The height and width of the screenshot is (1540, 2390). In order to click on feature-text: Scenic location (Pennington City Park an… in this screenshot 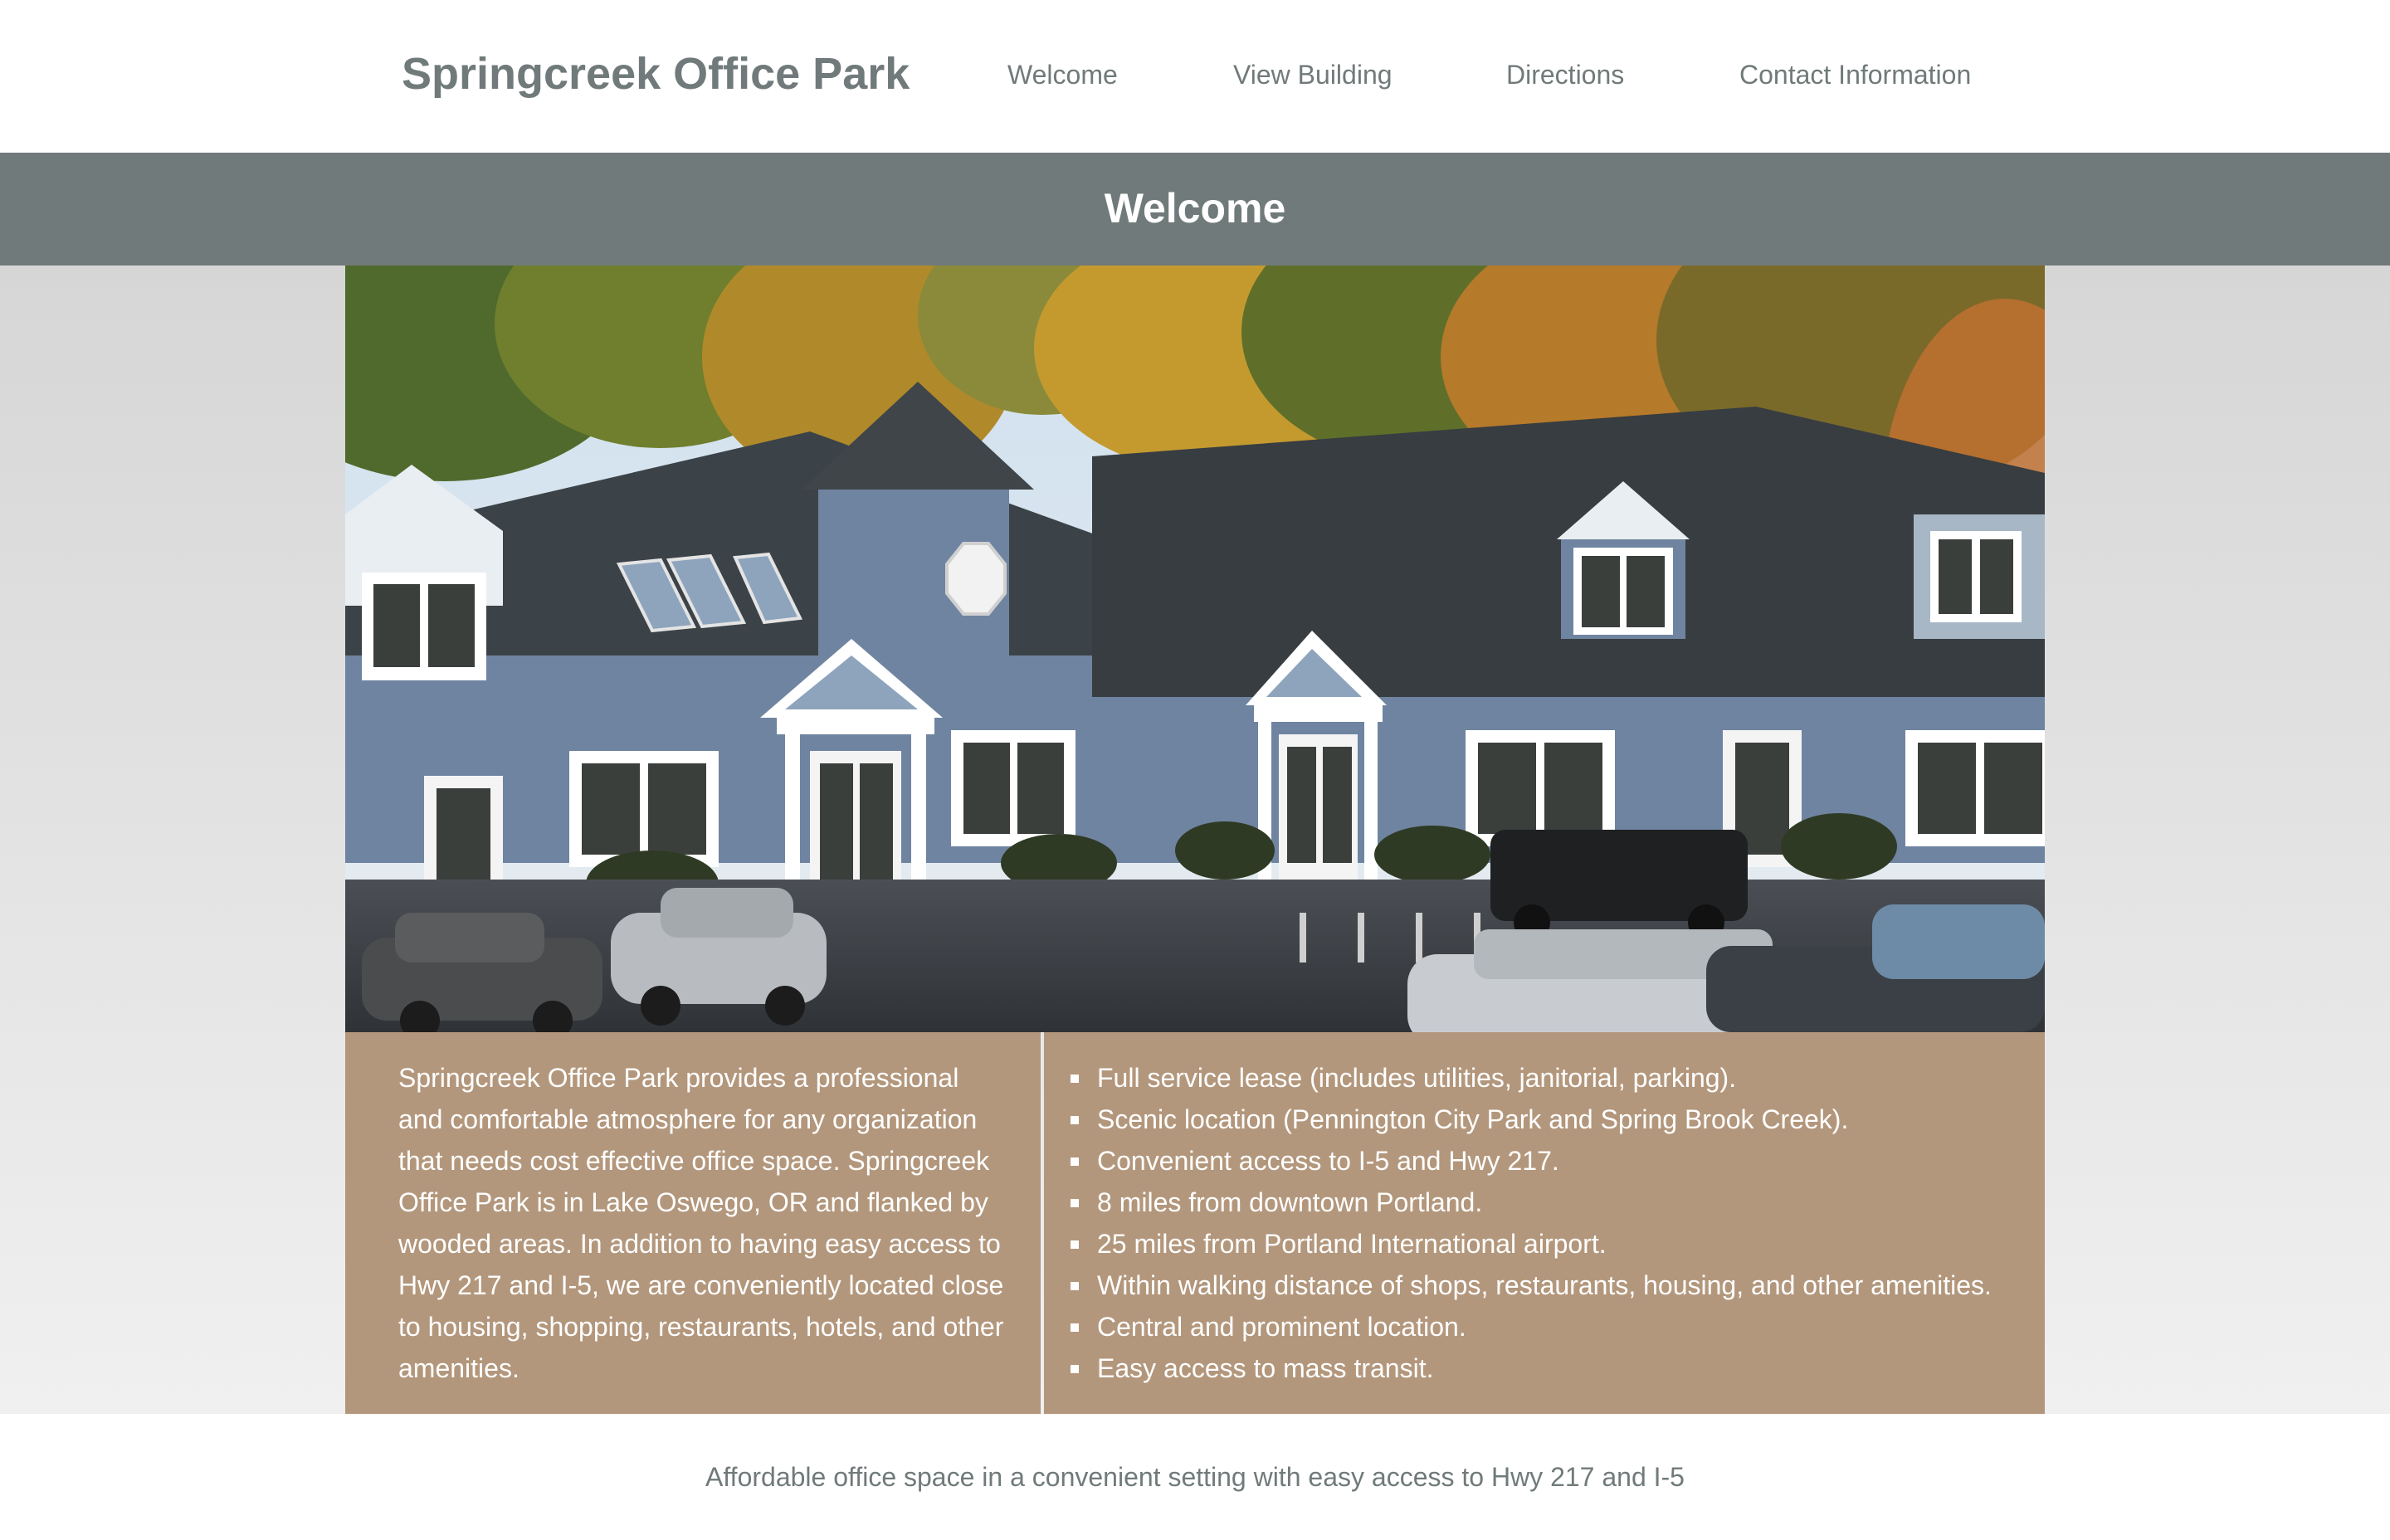, I will do `click(1473, 1119)`.